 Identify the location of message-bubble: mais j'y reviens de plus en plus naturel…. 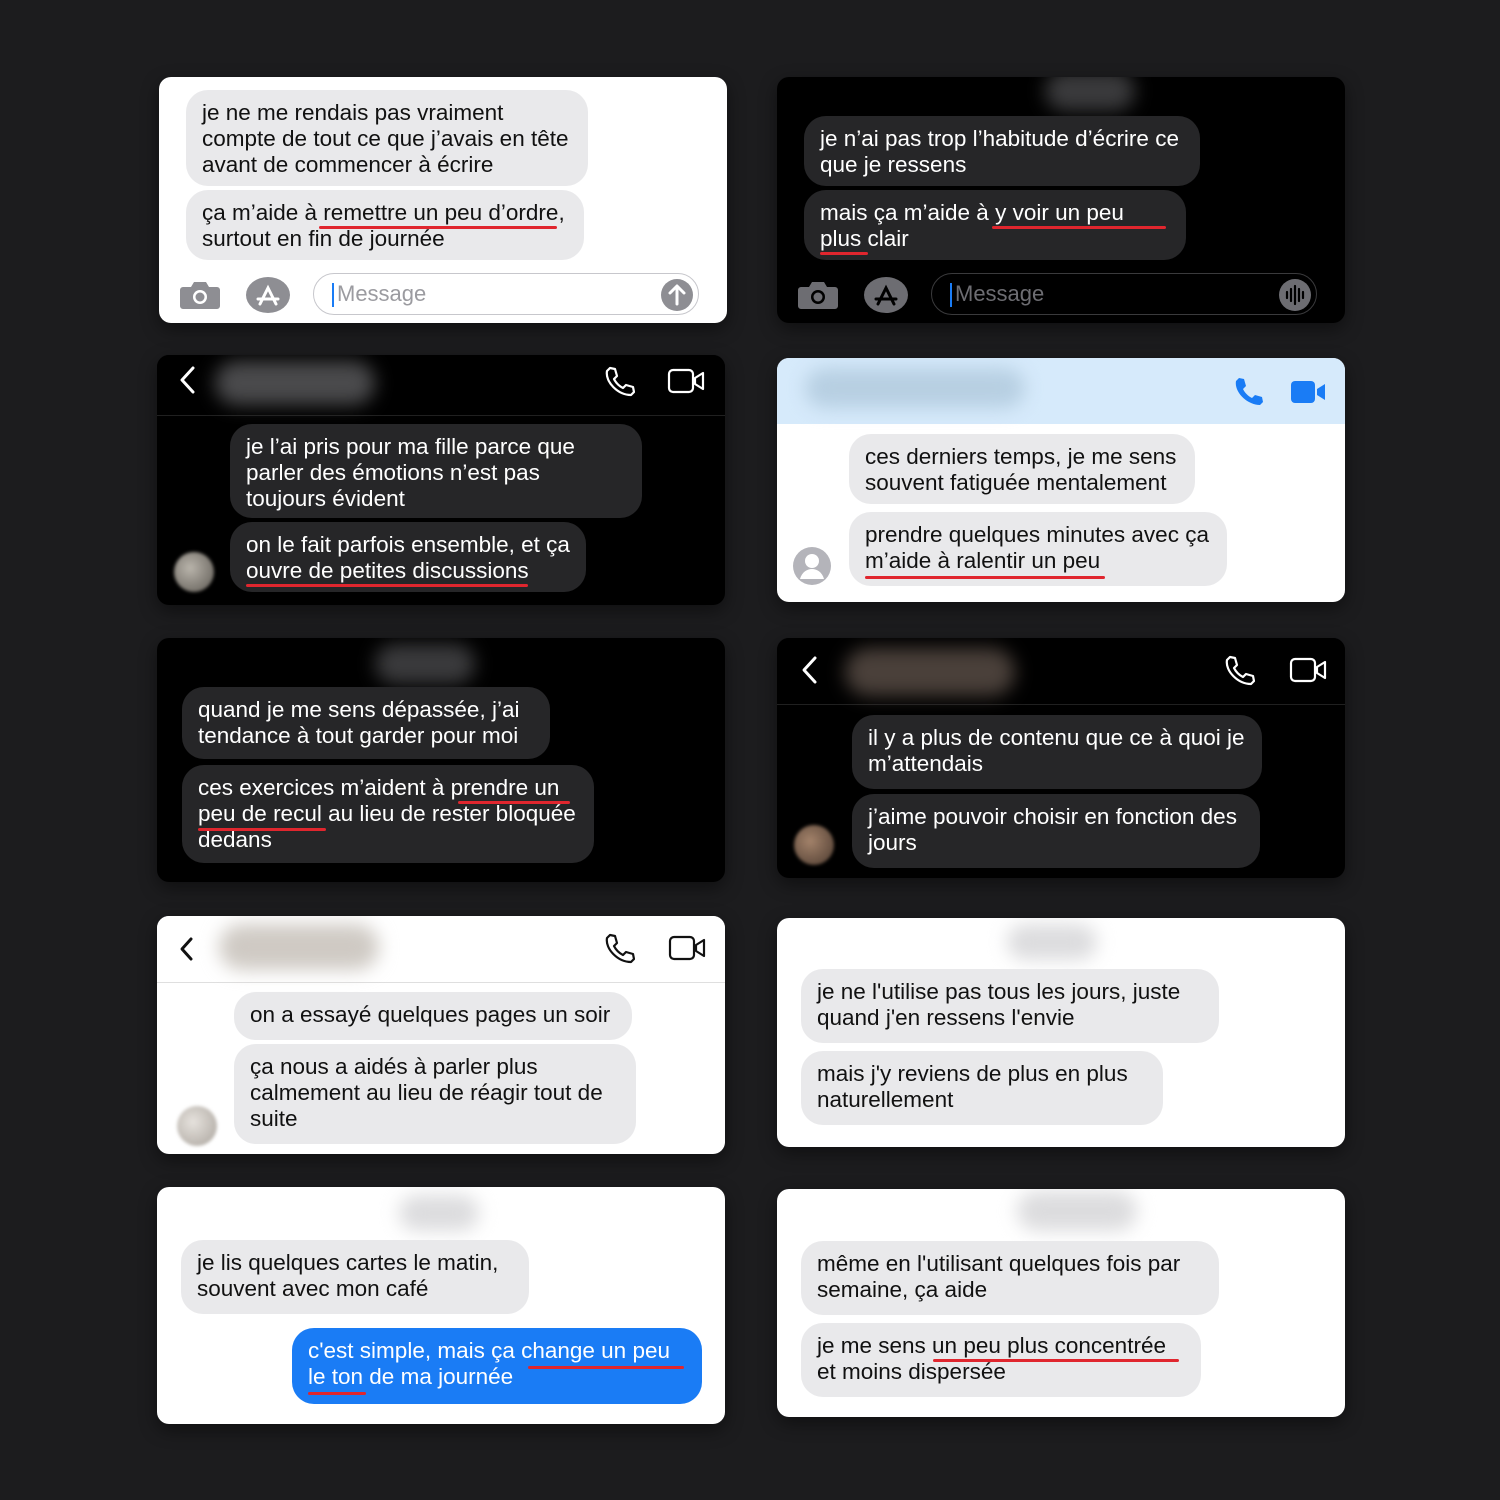
(982, 1088).